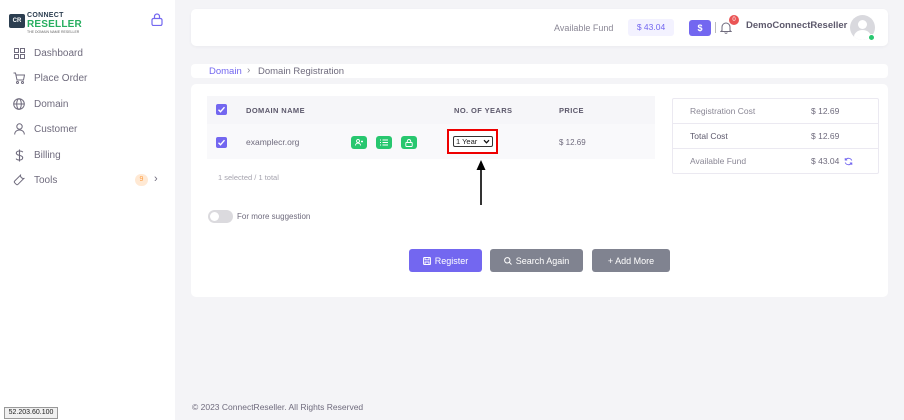 The width and height of the screenshot is (904, 420). I want to click on add-more-button-label: + Add More, so click(631, 260).